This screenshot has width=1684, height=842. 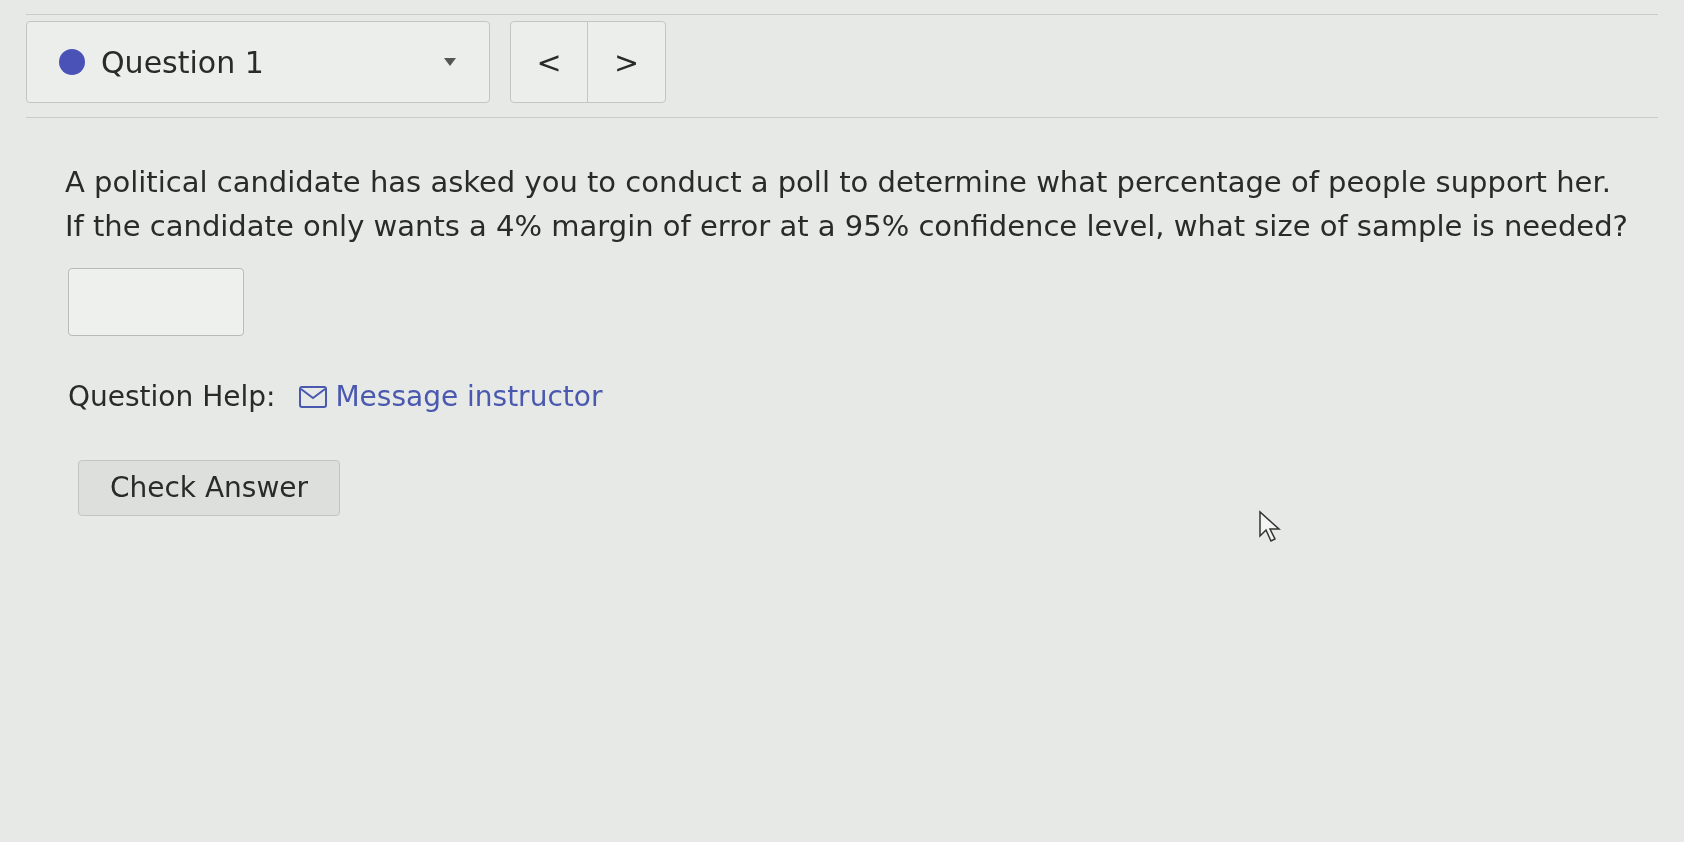 I want to click on question-dropdown: Question 1, so click(x=258, y=62).